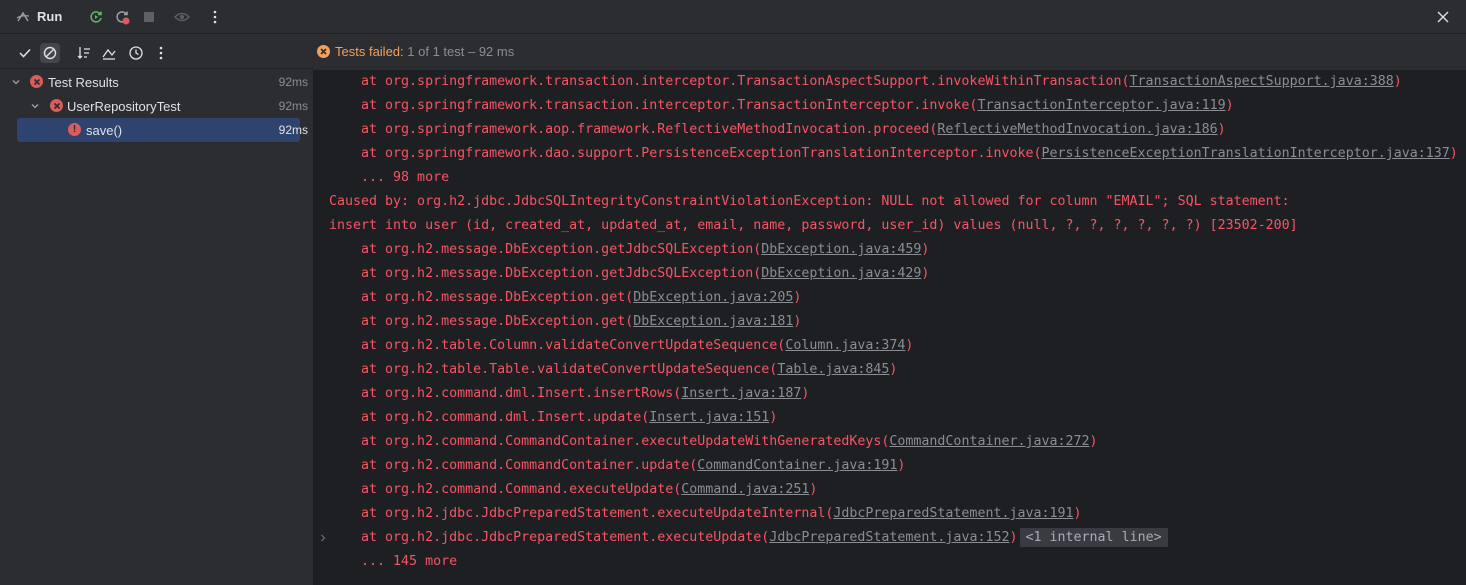 The image size is (1466, 585). Describe the element at coordinates (505, 393) in the screenshot. I see `stack-trace-text: at org.h2.command.dml.Insert.insertRows(` at that location.